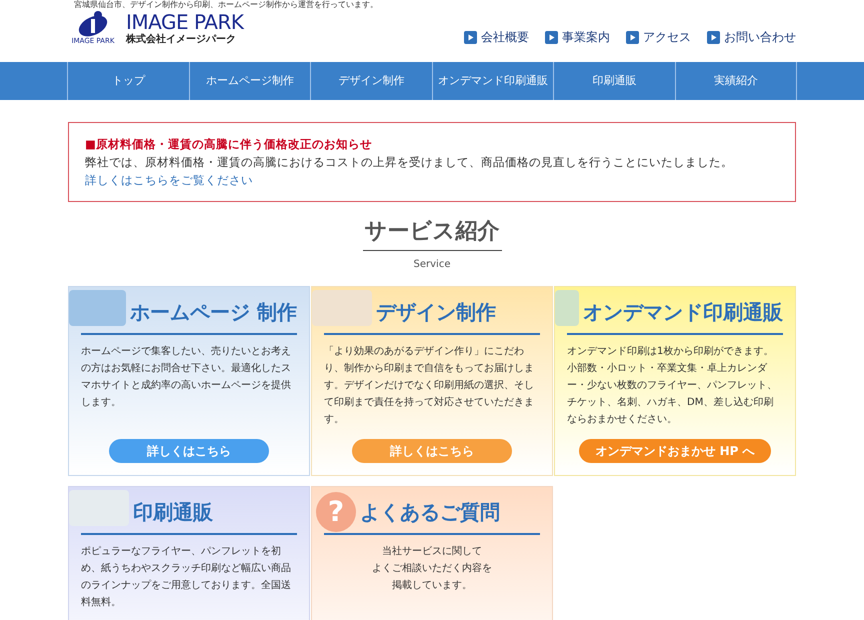 The width and height of the screenshot is (864, 620). Describe the element at coordinates (185, 22) in the screenshot. I see `brand-name: IMAGE PARK` at that location.